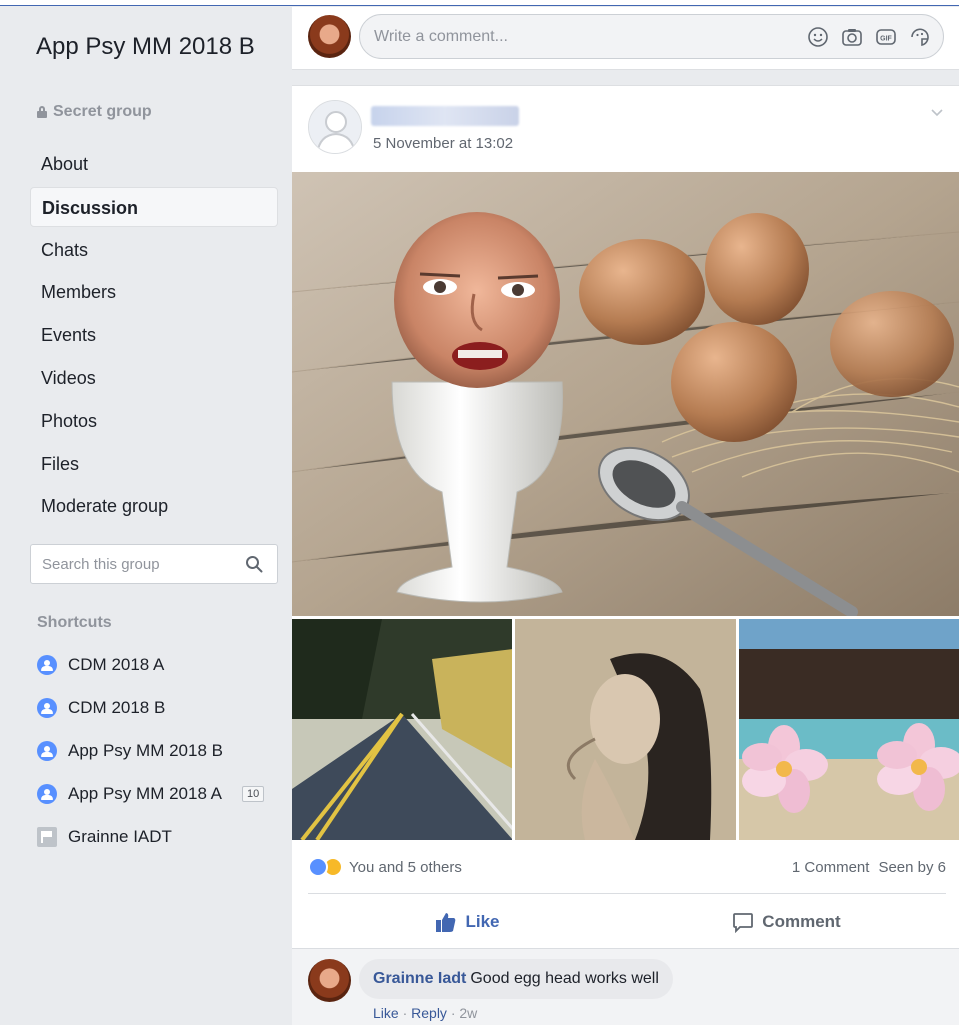  Describe the element at coordinates (818, 37) in the screenshot. I see `emoji-icon` at that location.